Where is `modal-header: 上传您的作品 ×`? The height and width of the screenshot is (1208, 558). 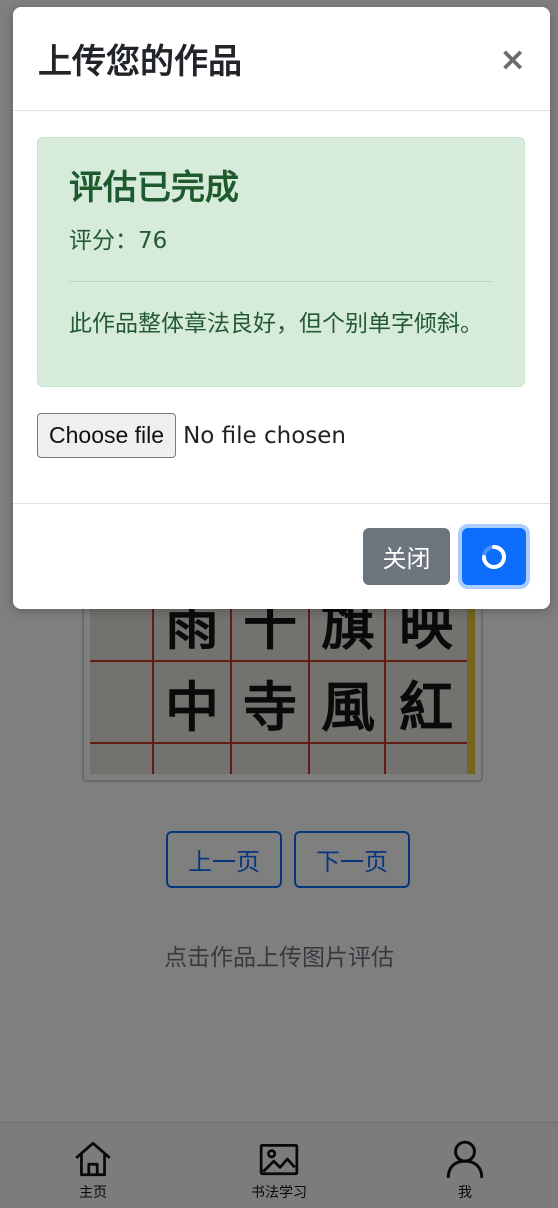
modal-header: 上传您的作品 × is located at coordinates (281, 59).